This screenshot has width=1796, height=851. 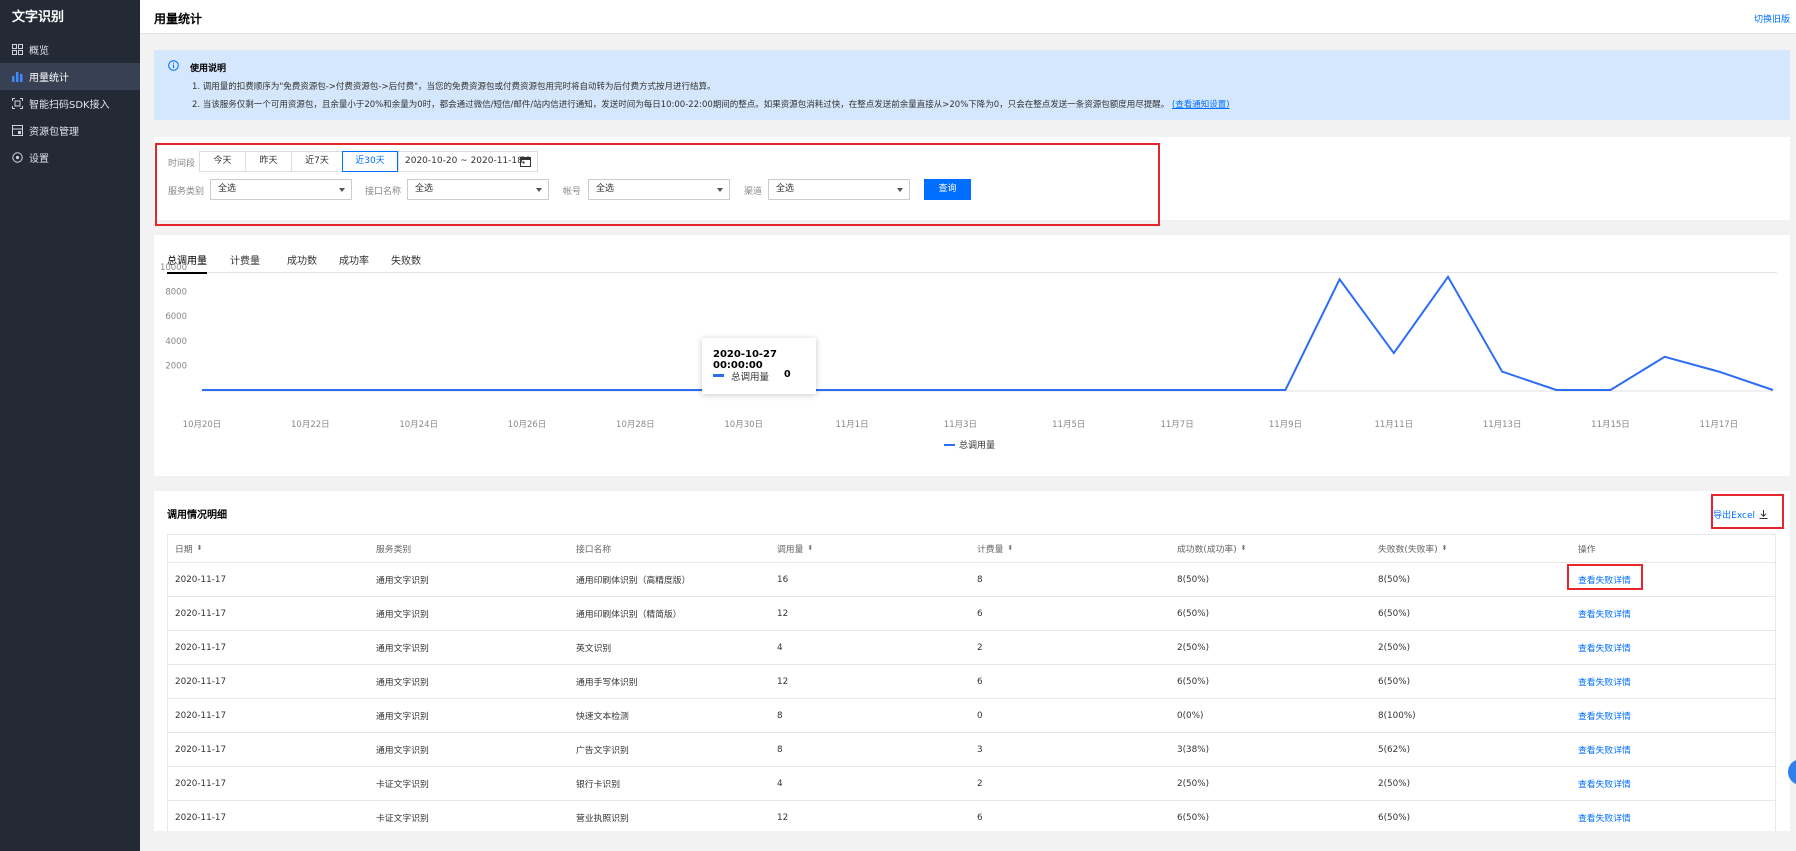 I want to click on column-header: 日期 ⬍, so click(x=188, y=548).